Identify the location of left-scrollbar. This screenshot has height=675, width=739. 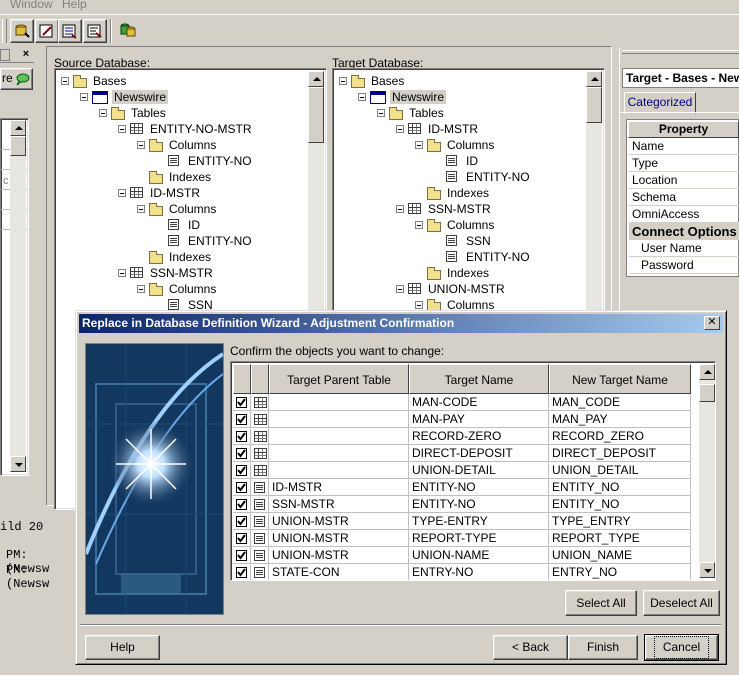
(18, 296).